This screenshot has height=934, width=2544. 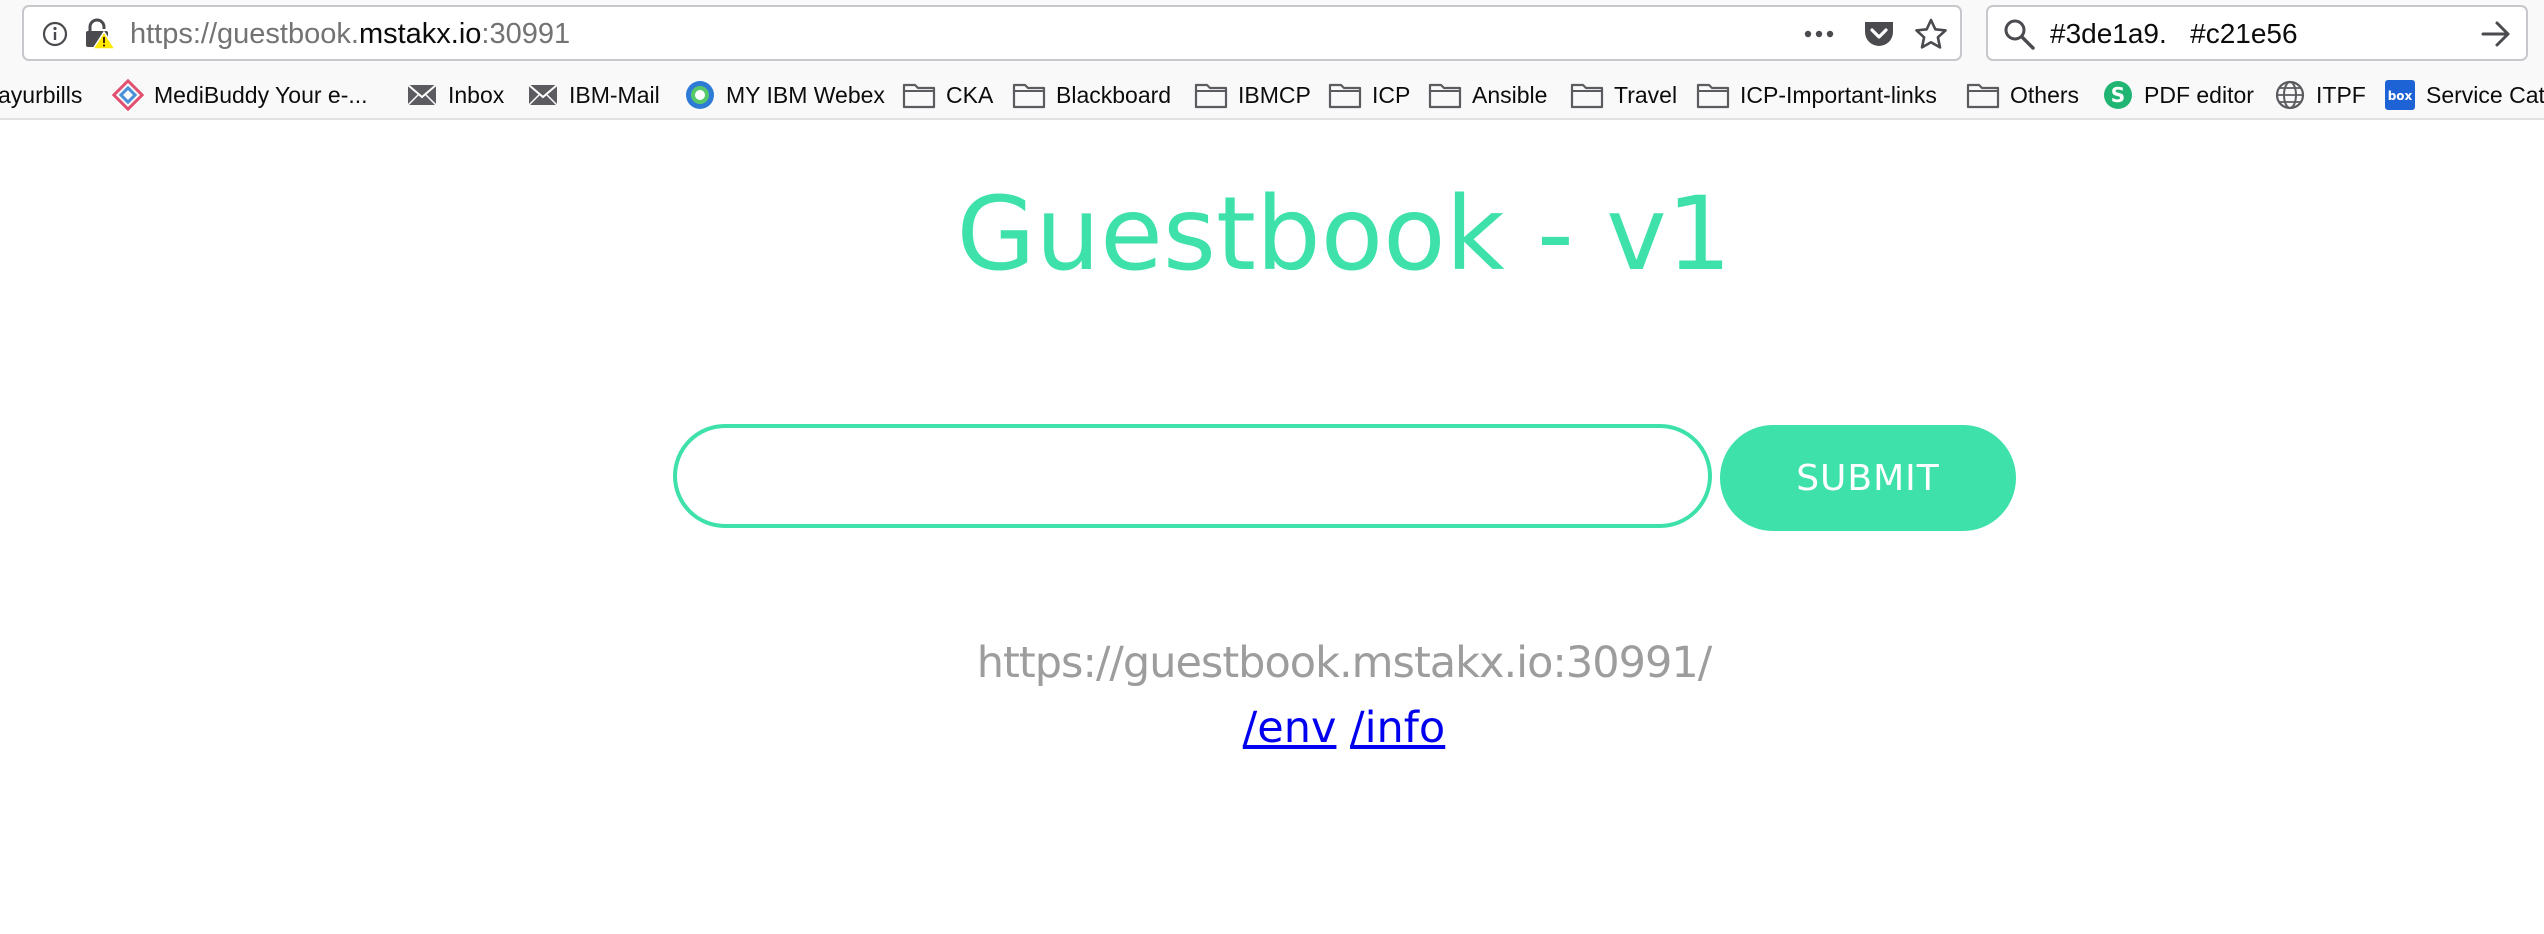 I want to click on env-link: /env, so click(x=1290, y=728).